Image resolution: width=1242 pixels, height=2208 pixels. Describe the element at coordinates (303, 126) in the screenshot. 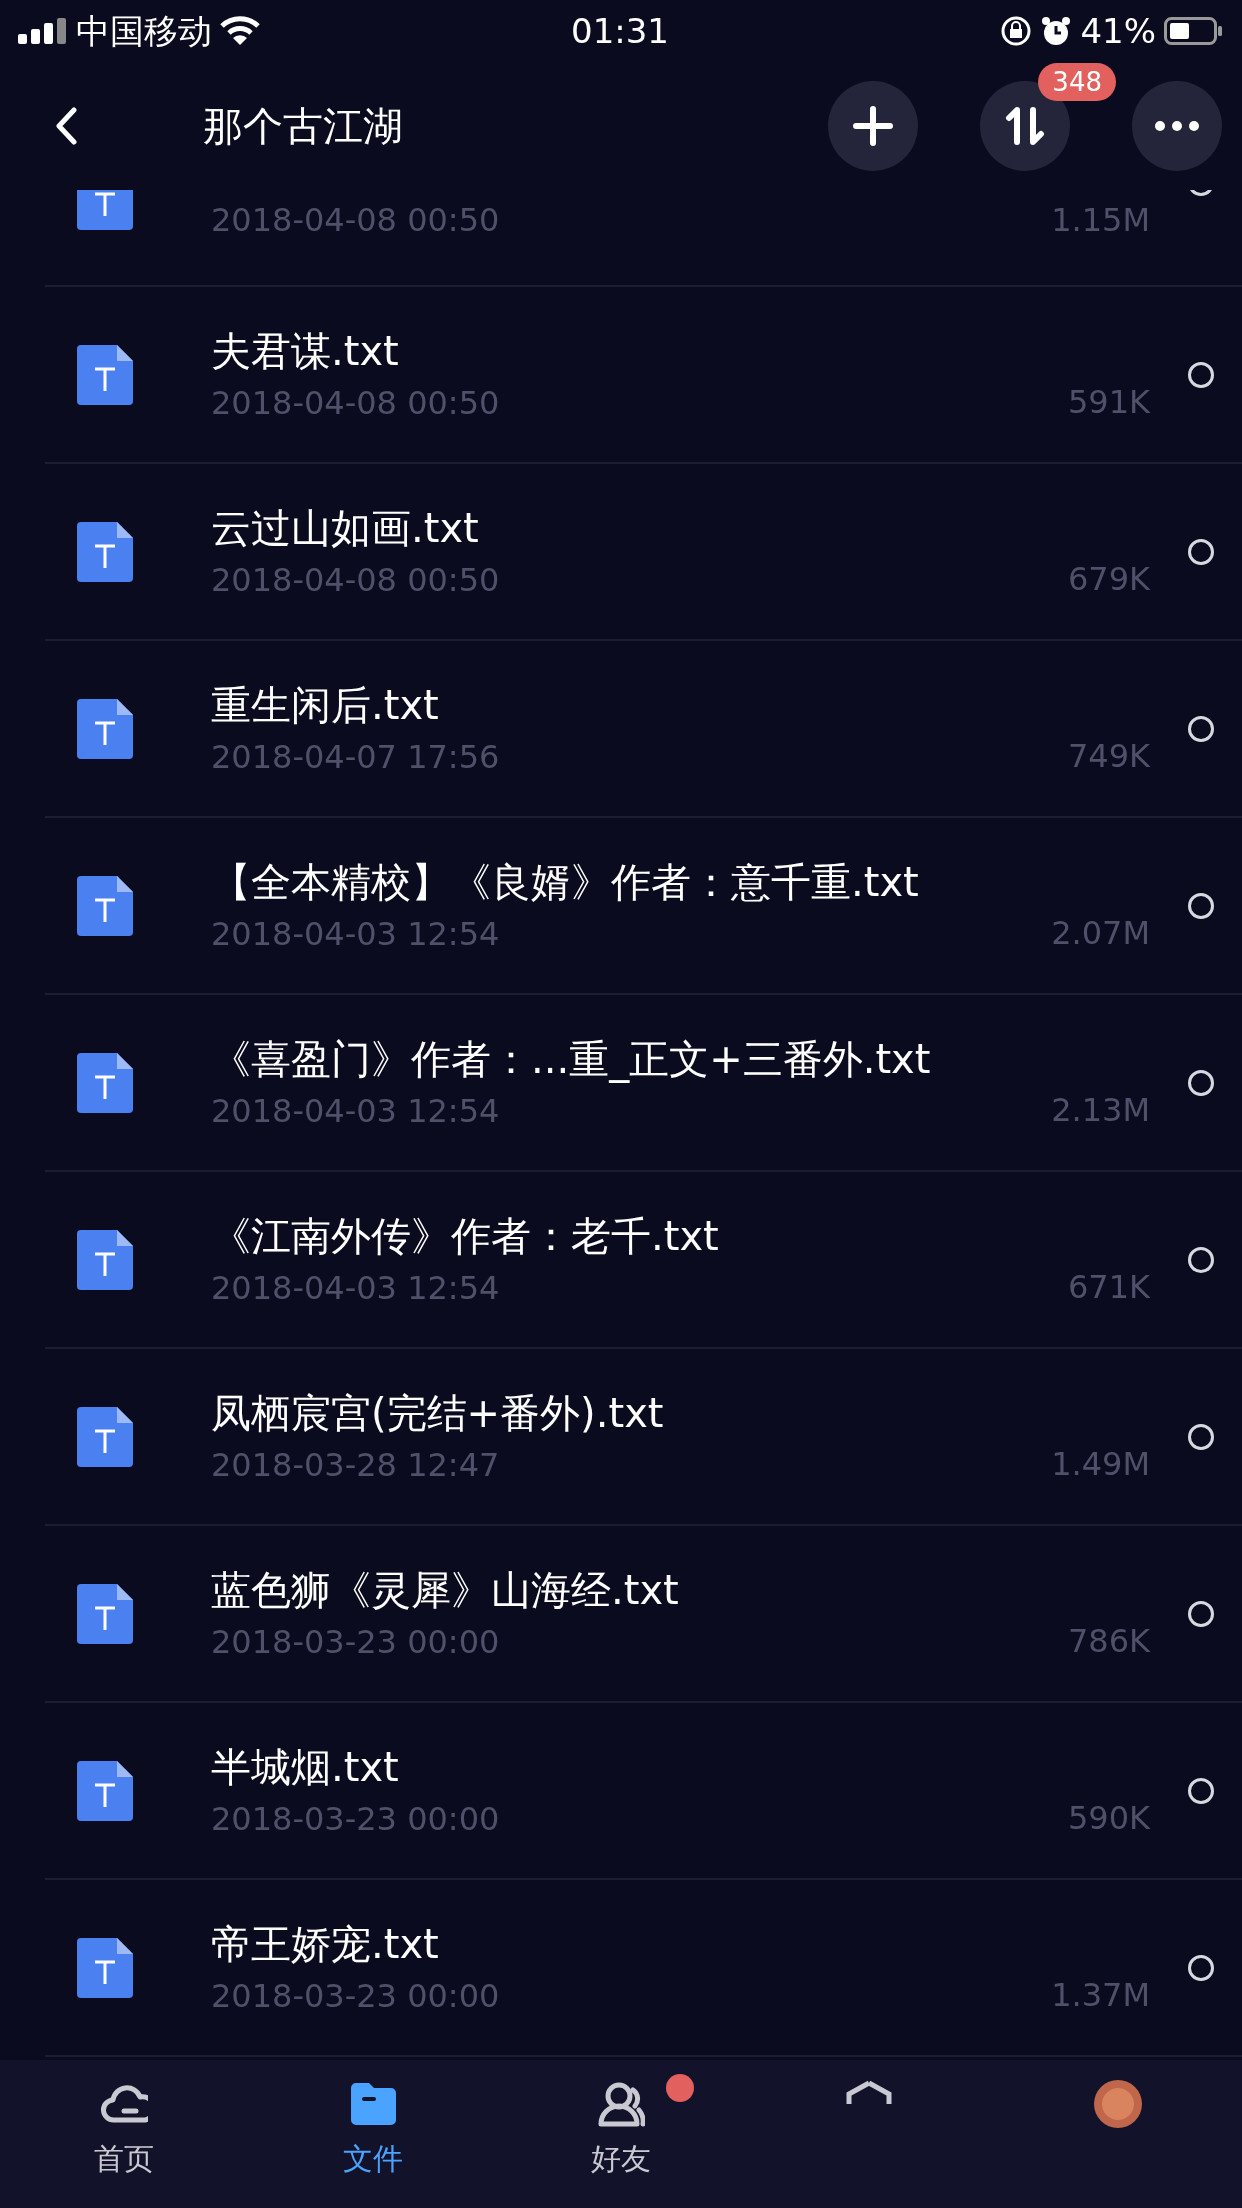

I see `folder-title: 那个古江湖` at that location.